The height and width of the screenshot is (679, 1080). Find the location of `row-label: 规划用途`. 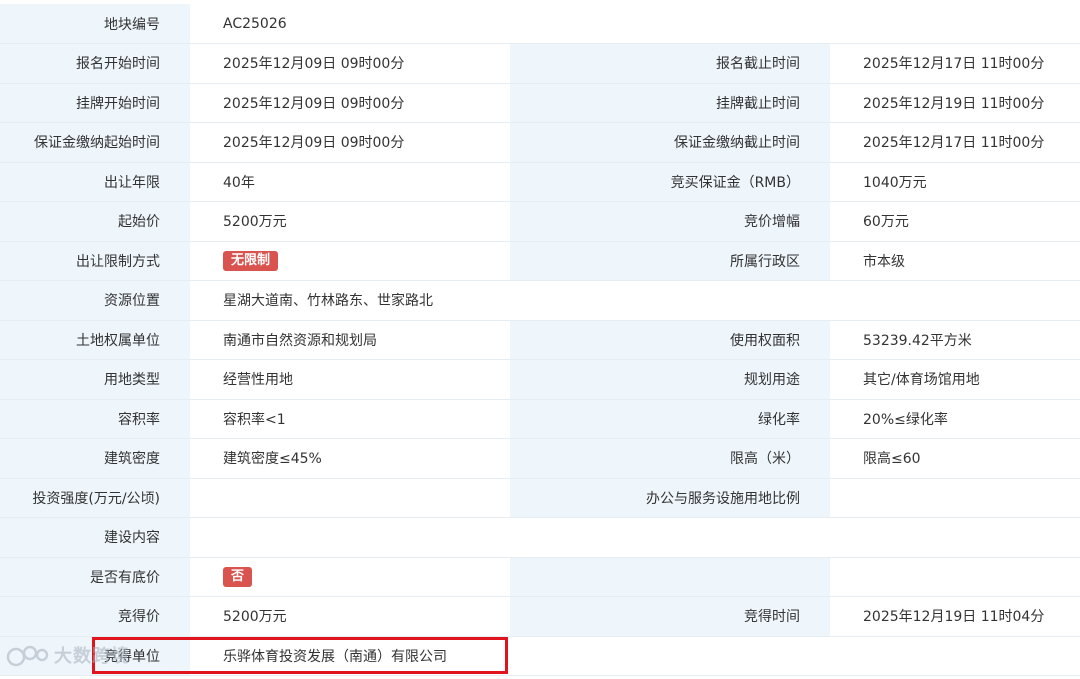

row-label: 规划用途 is located at coordinates (670, 379).